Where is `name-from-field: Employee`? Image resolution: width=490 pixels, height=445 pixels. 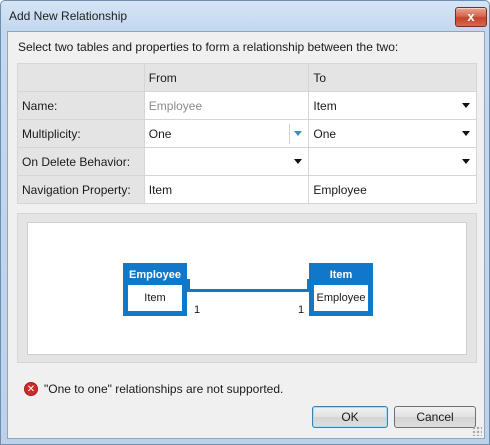
name-from-field: Employee is located at coordinates (226, 105).